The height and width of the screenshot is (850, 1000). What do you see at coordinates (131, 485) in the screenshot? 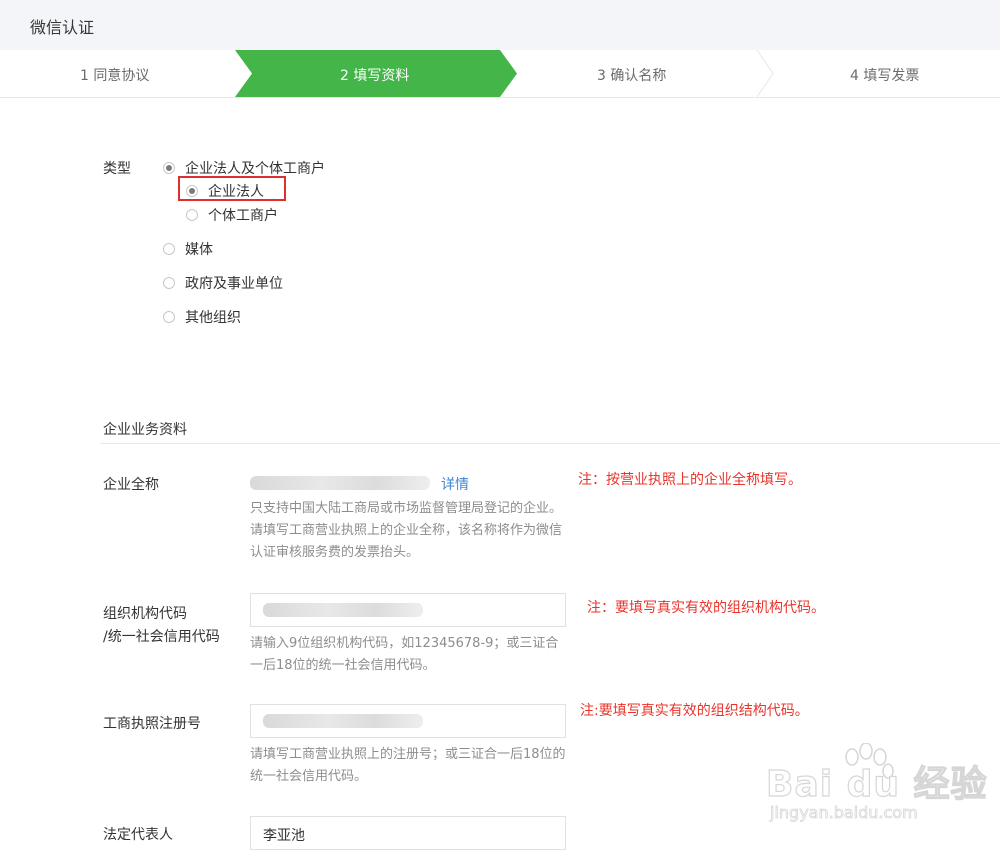
I see `company-name-label: 企业全称` at bounding box center [131, 485].